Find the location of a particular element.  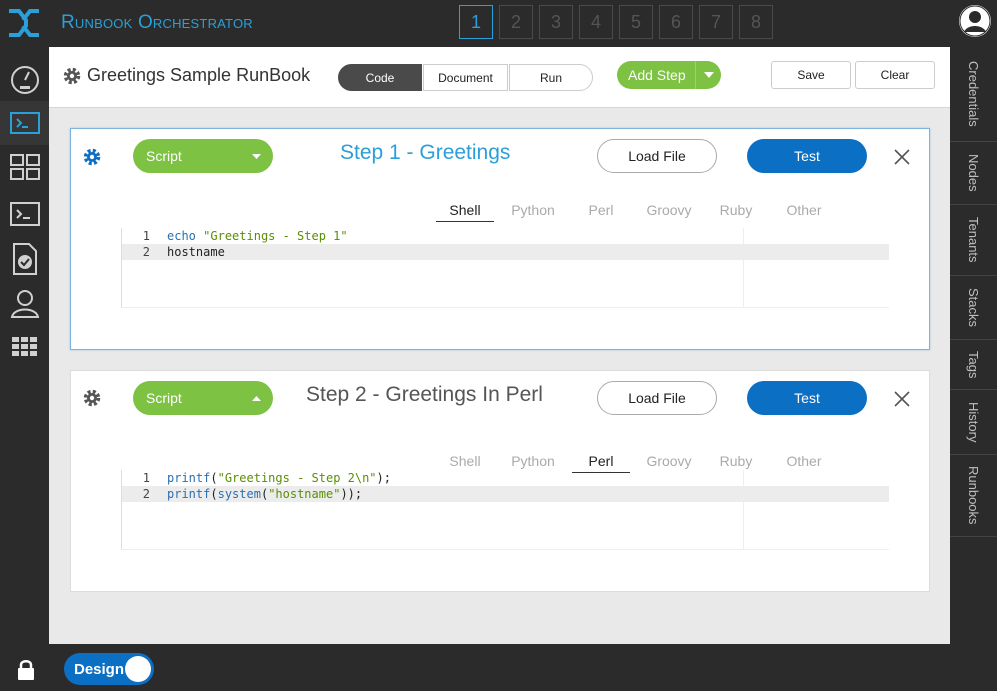

top-bar: Runbook Orchestrator 1 2 3 4 5 6 7 8 is located at coordinates (498, 23).